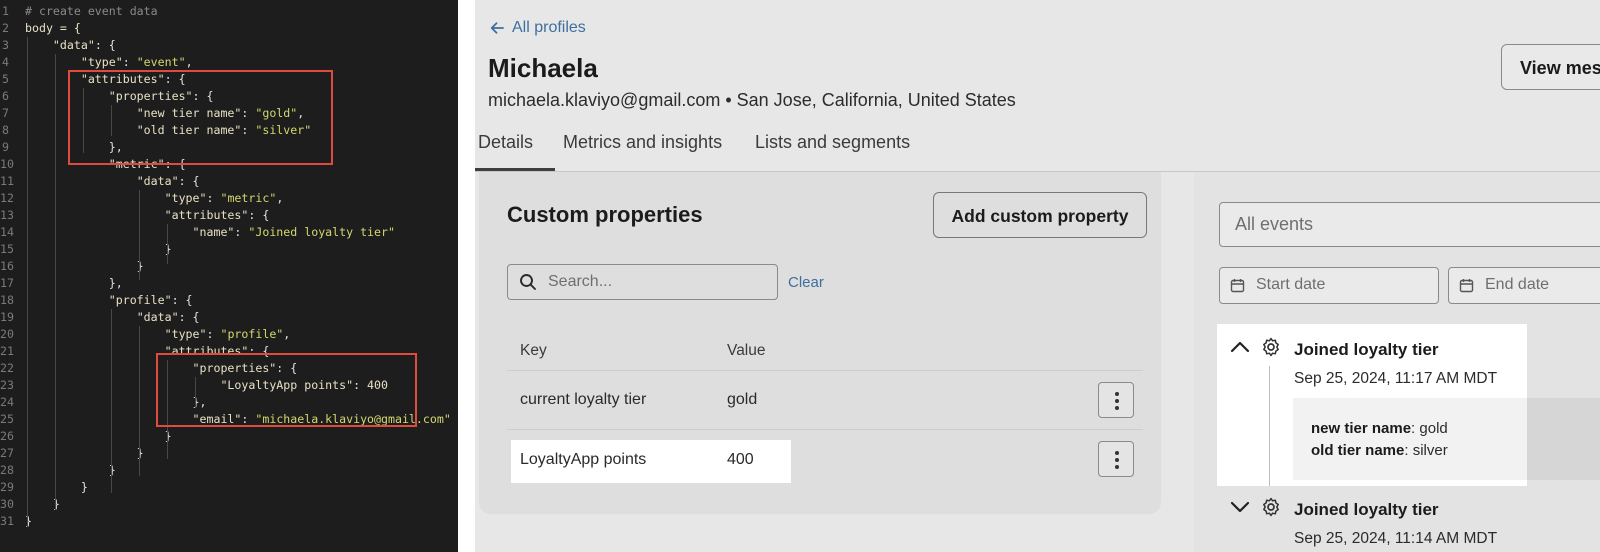  I want to click on pane-divider, so click(466, 276).